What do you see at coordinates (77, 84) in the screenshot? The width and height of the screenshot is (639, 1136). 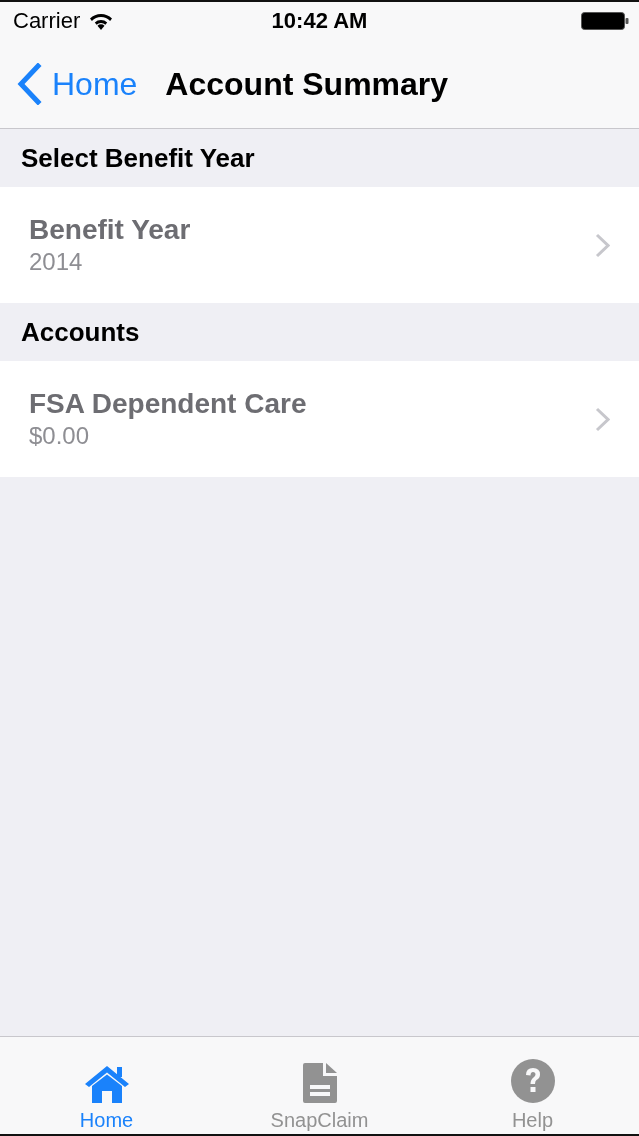 I see `back-button: Home` at bounding box center [77, 84].